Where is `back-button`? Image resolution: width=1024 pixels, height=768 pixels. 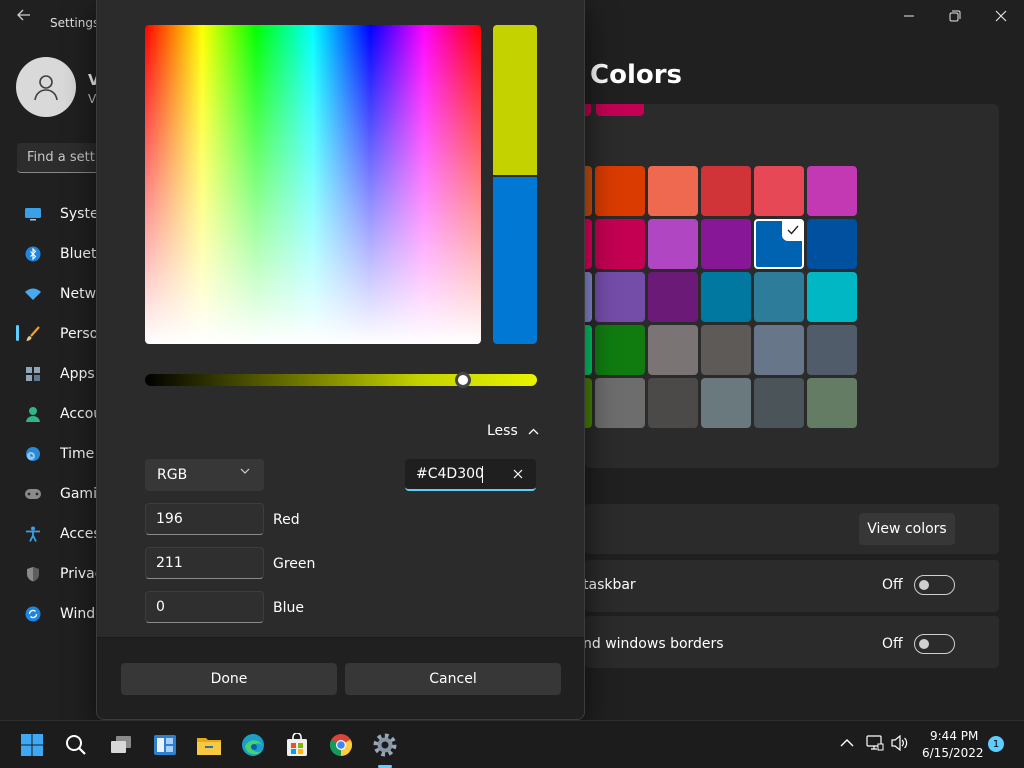 back-button is located at coordinates (24, 17).